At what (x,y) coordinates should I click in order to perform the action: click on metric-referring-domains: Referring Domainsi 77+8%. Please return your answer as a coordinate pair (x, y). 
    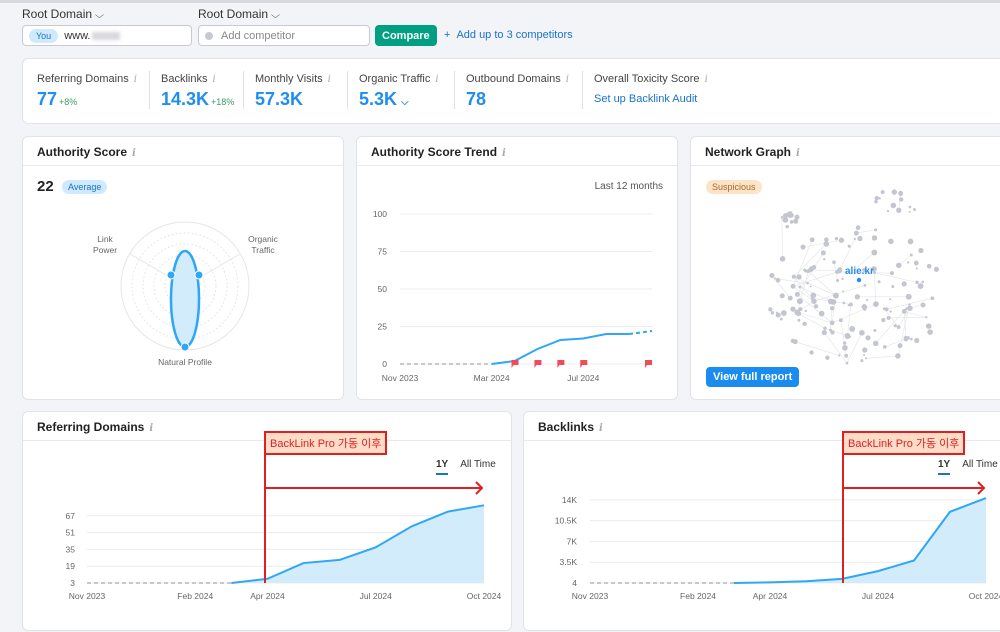
    Looking at the image, I should click on (87, 91).